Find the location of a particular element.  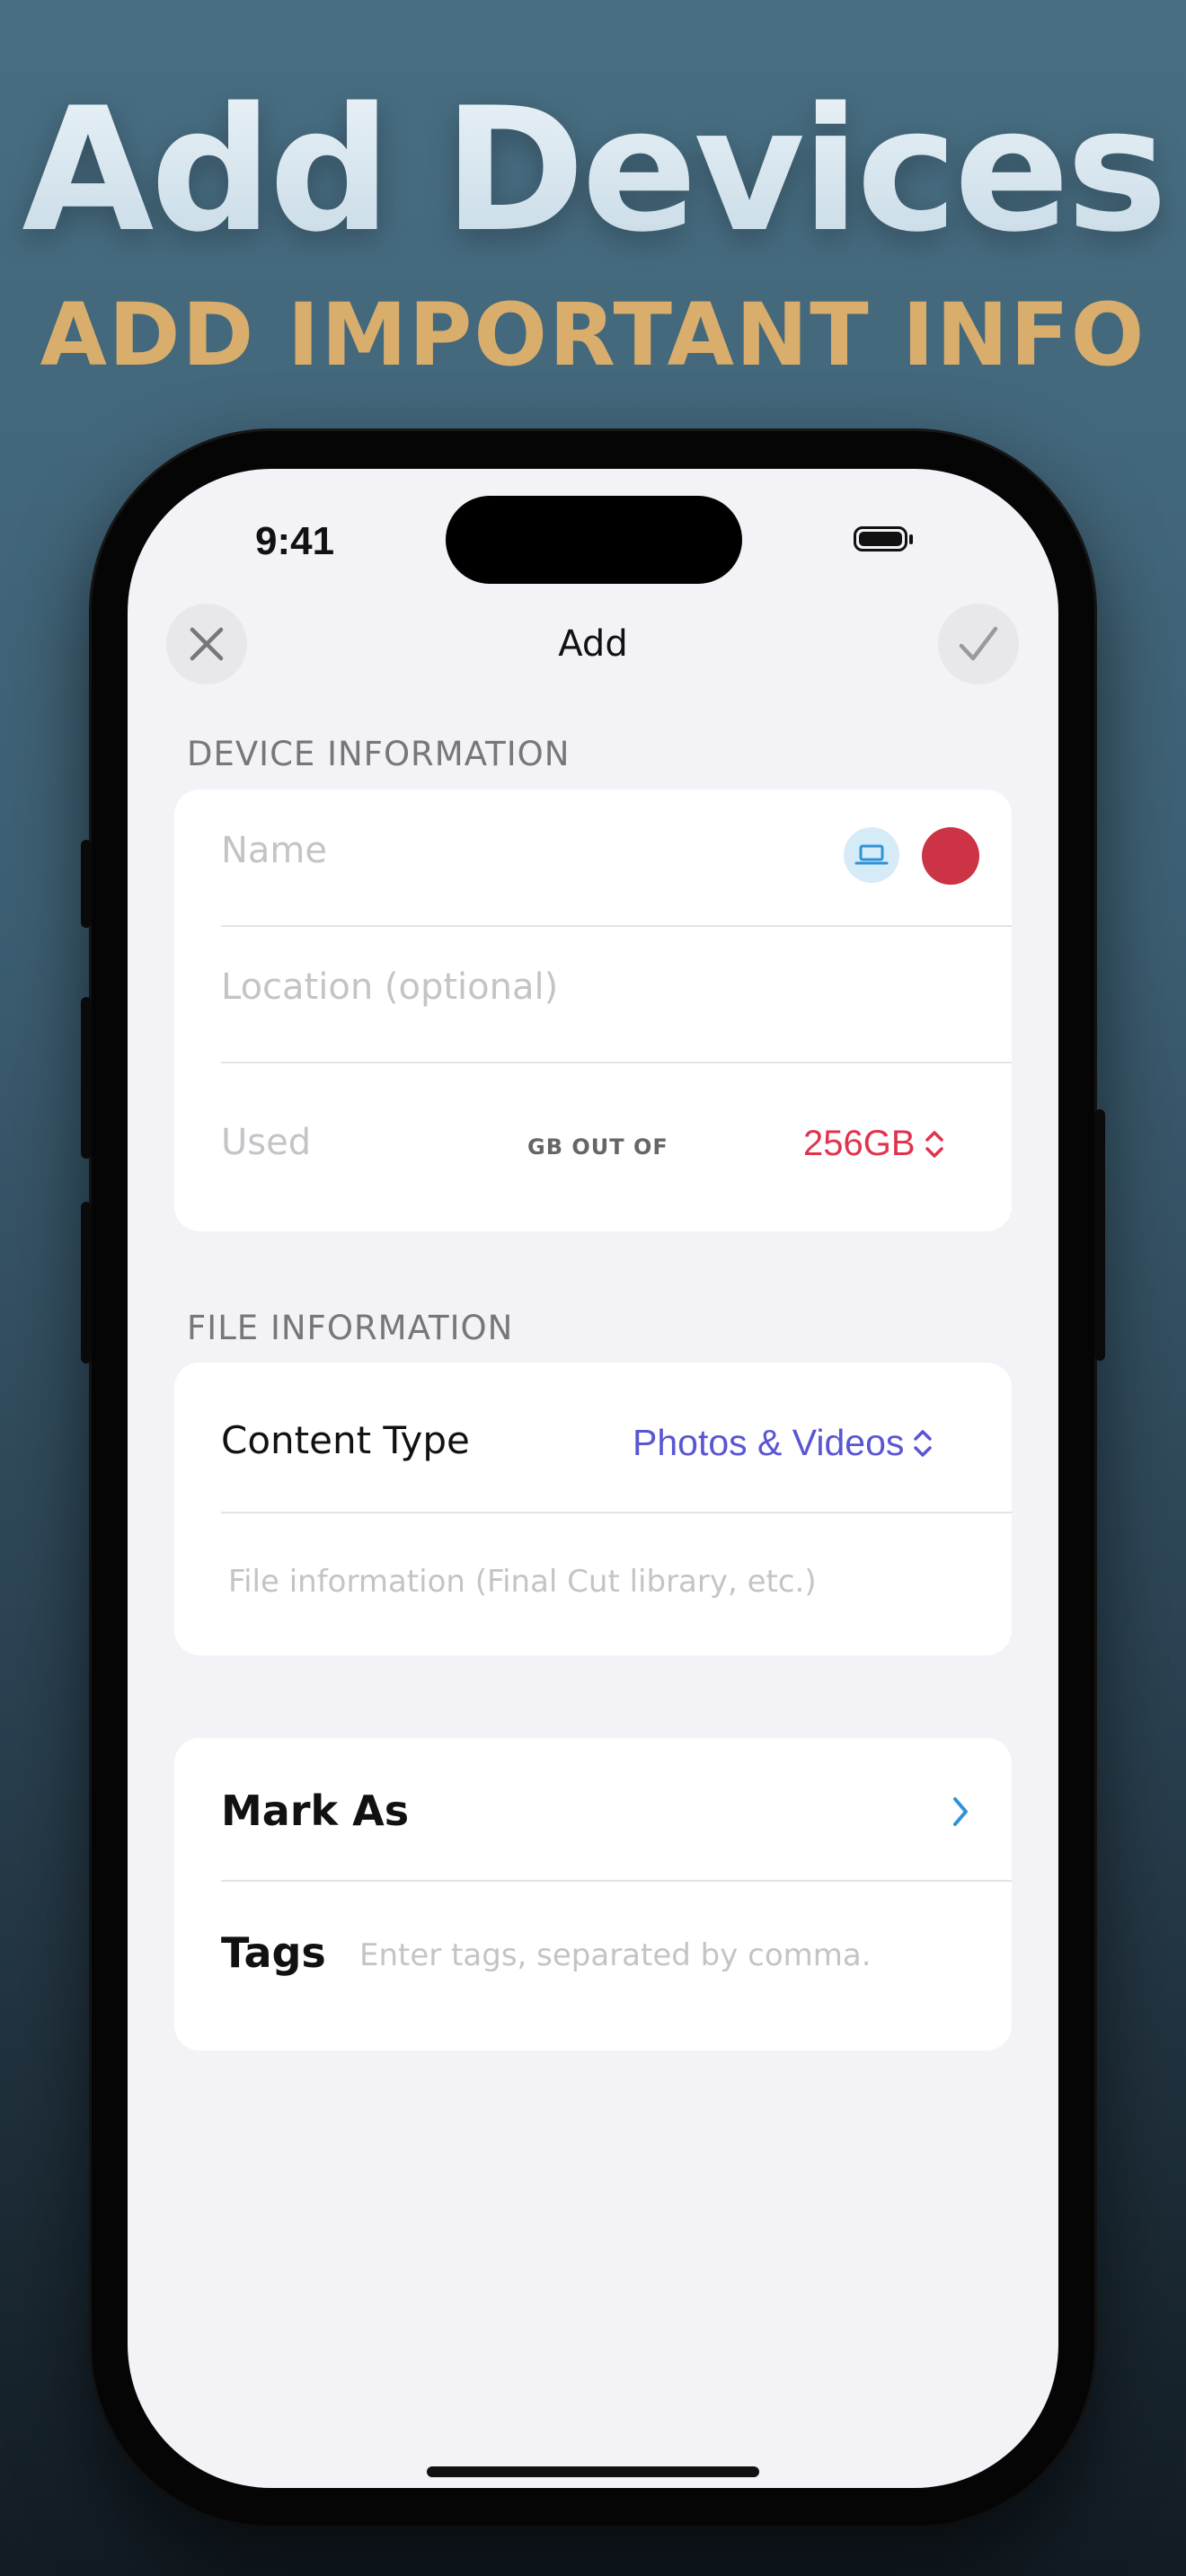

laptop-icon is located at coordinates (871, 854).